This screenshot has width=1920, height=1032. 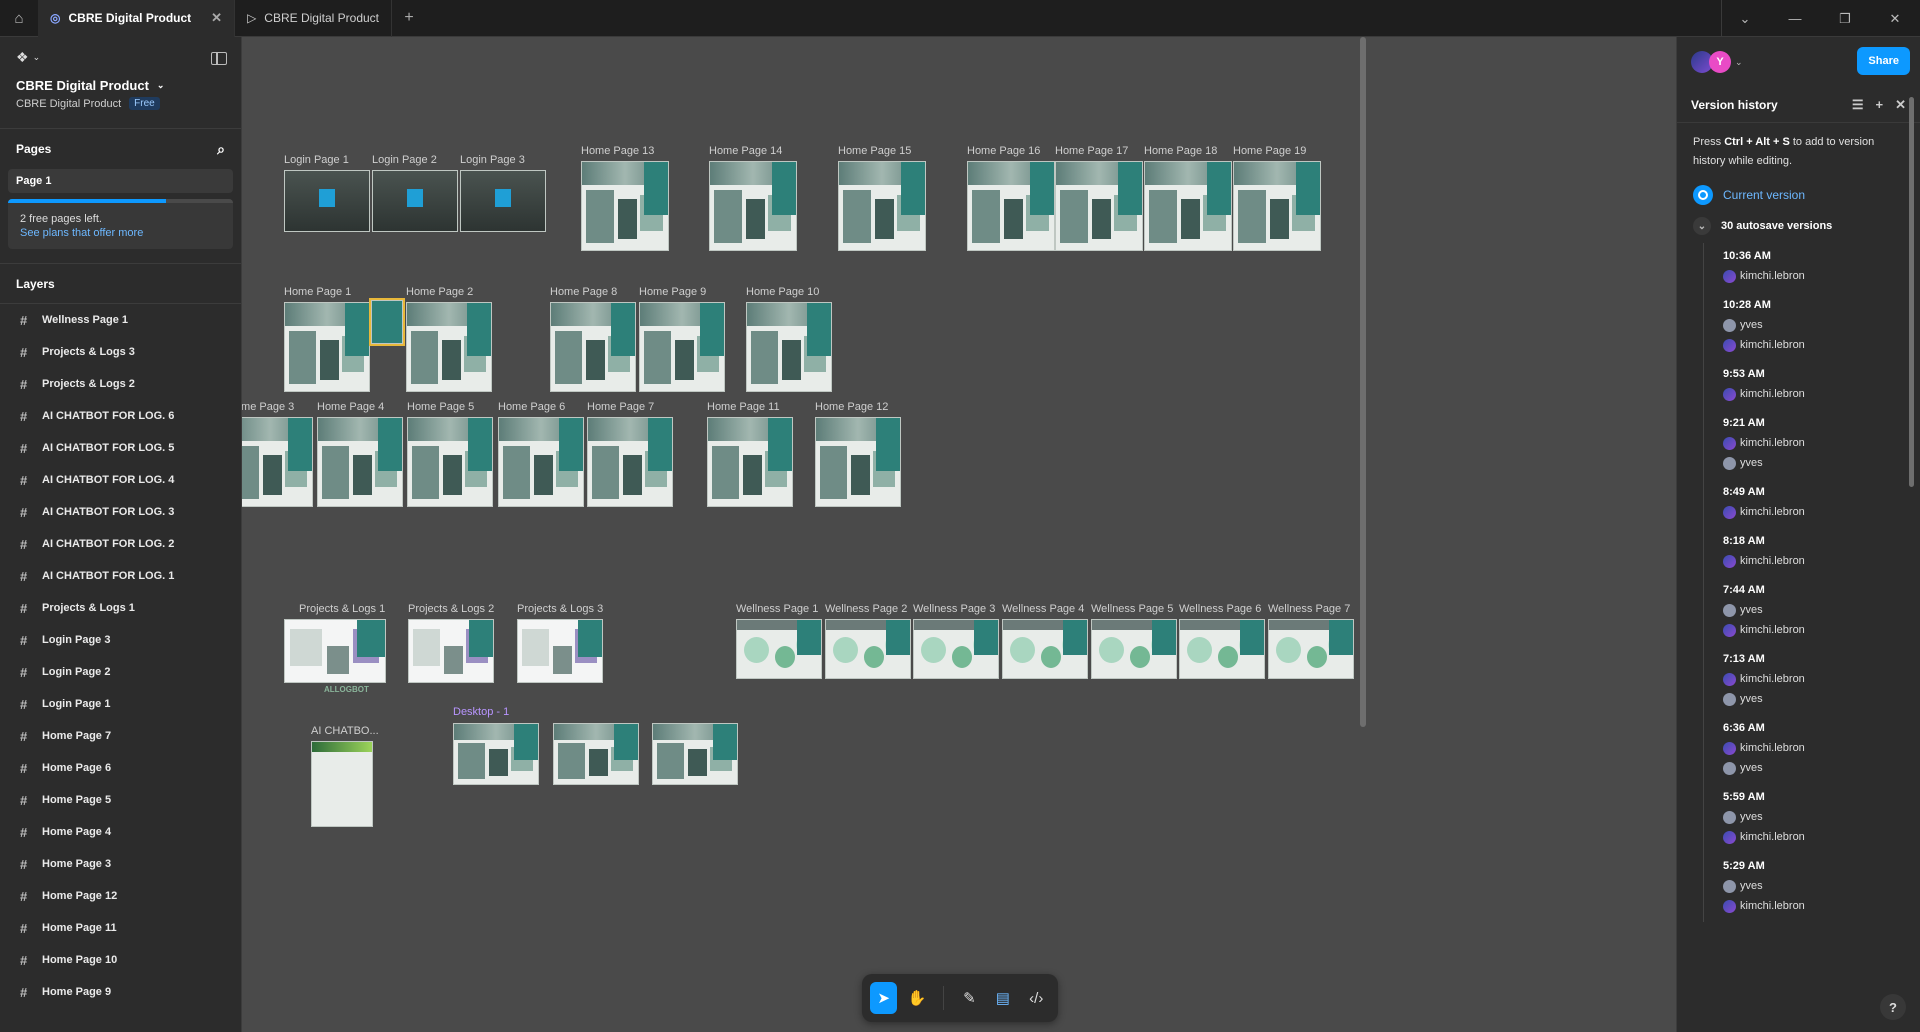 What do you see at coordinates (1821, 385) in the screenshot?
I see `version-entry: 9:53 AM kimchi.lebron` at bounding box center [1821, 385].